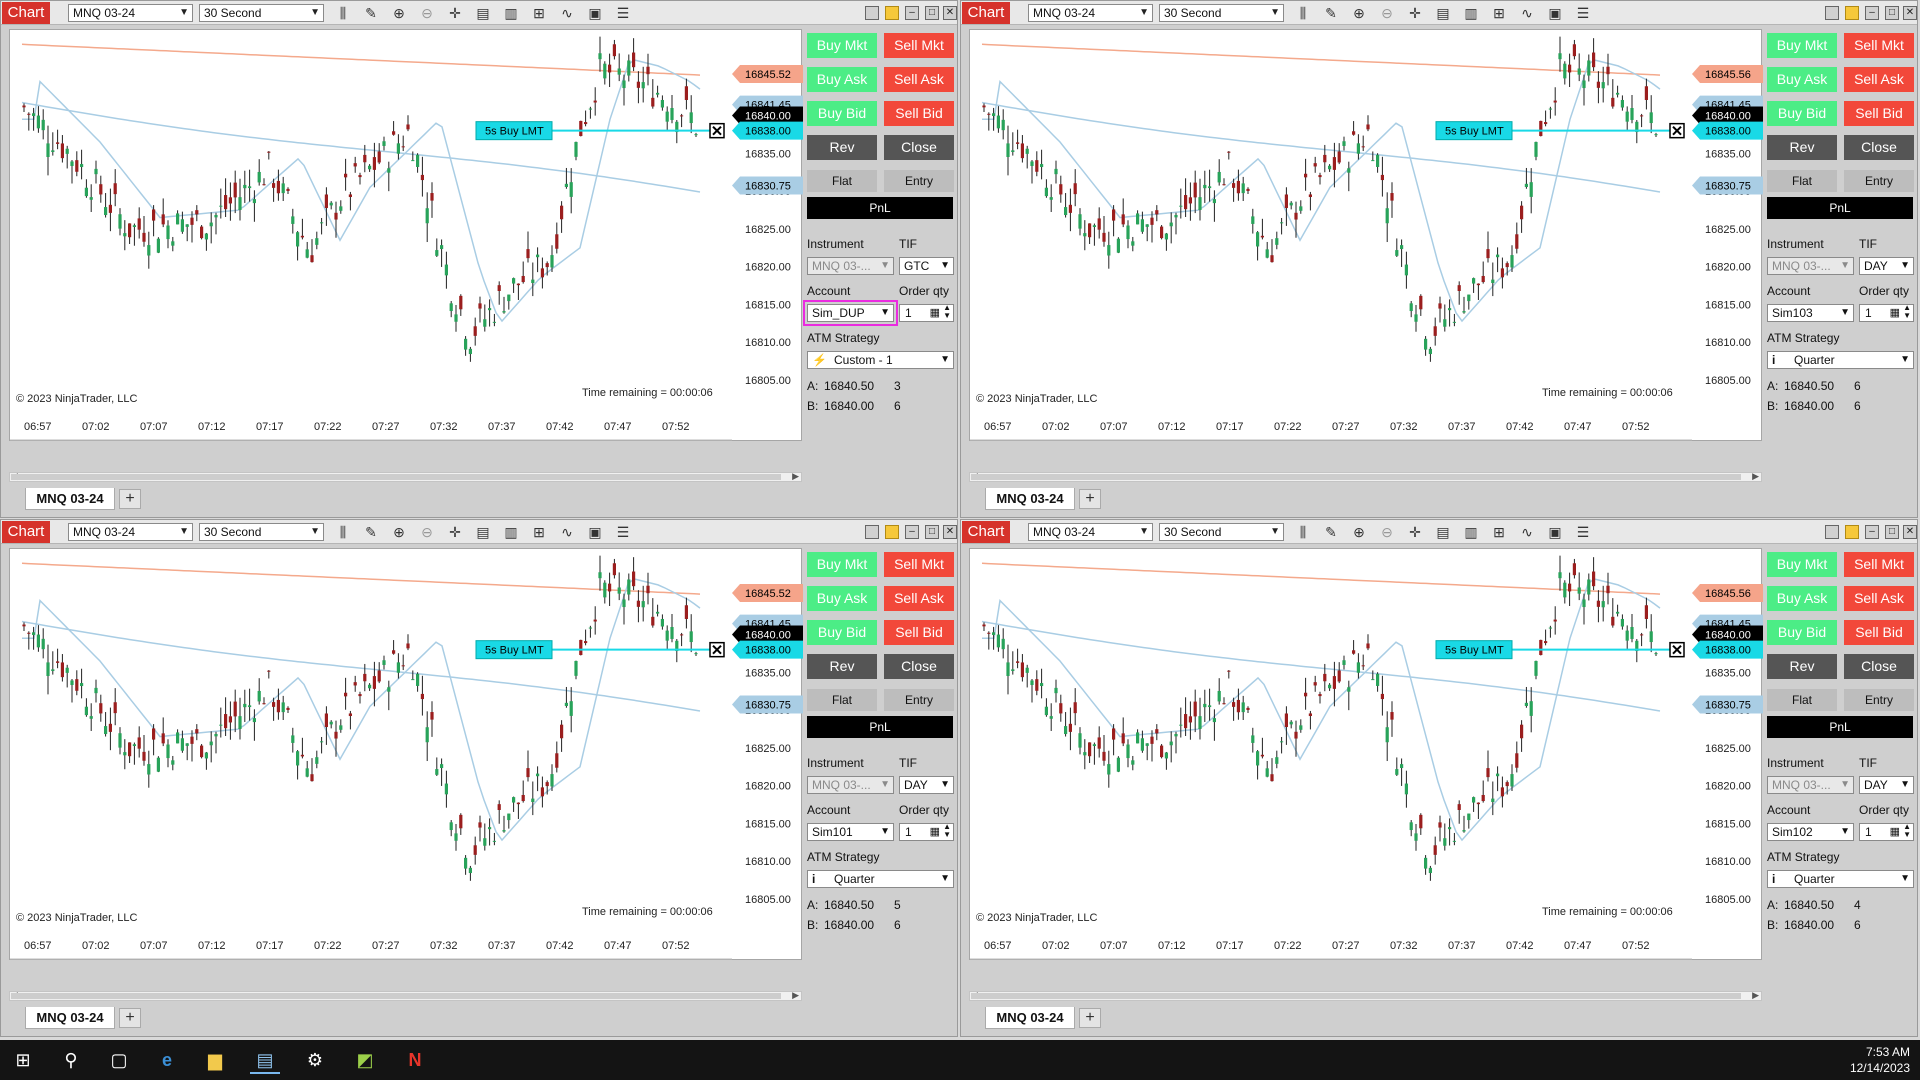  I want to click on chart-app-icon: ◩, so click(365, 1060).